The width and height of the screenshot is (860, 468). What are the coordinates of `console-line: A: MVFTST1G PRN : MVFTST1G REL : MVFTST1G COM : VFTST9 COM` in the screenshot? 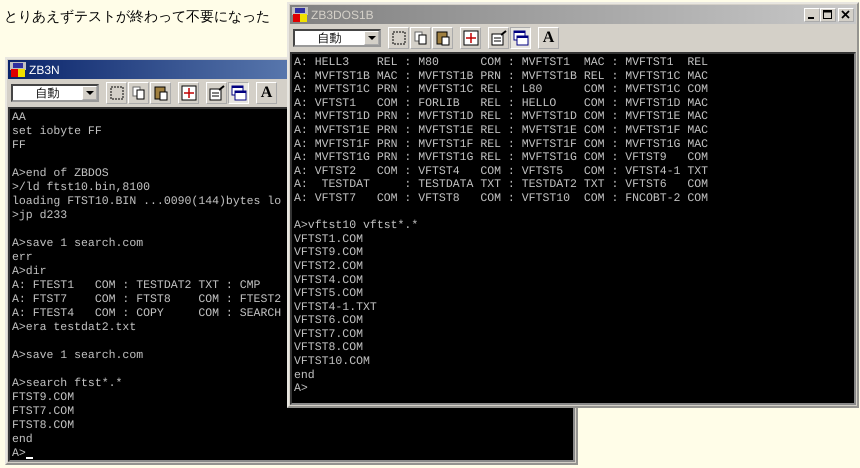 It's located at (501, 158).